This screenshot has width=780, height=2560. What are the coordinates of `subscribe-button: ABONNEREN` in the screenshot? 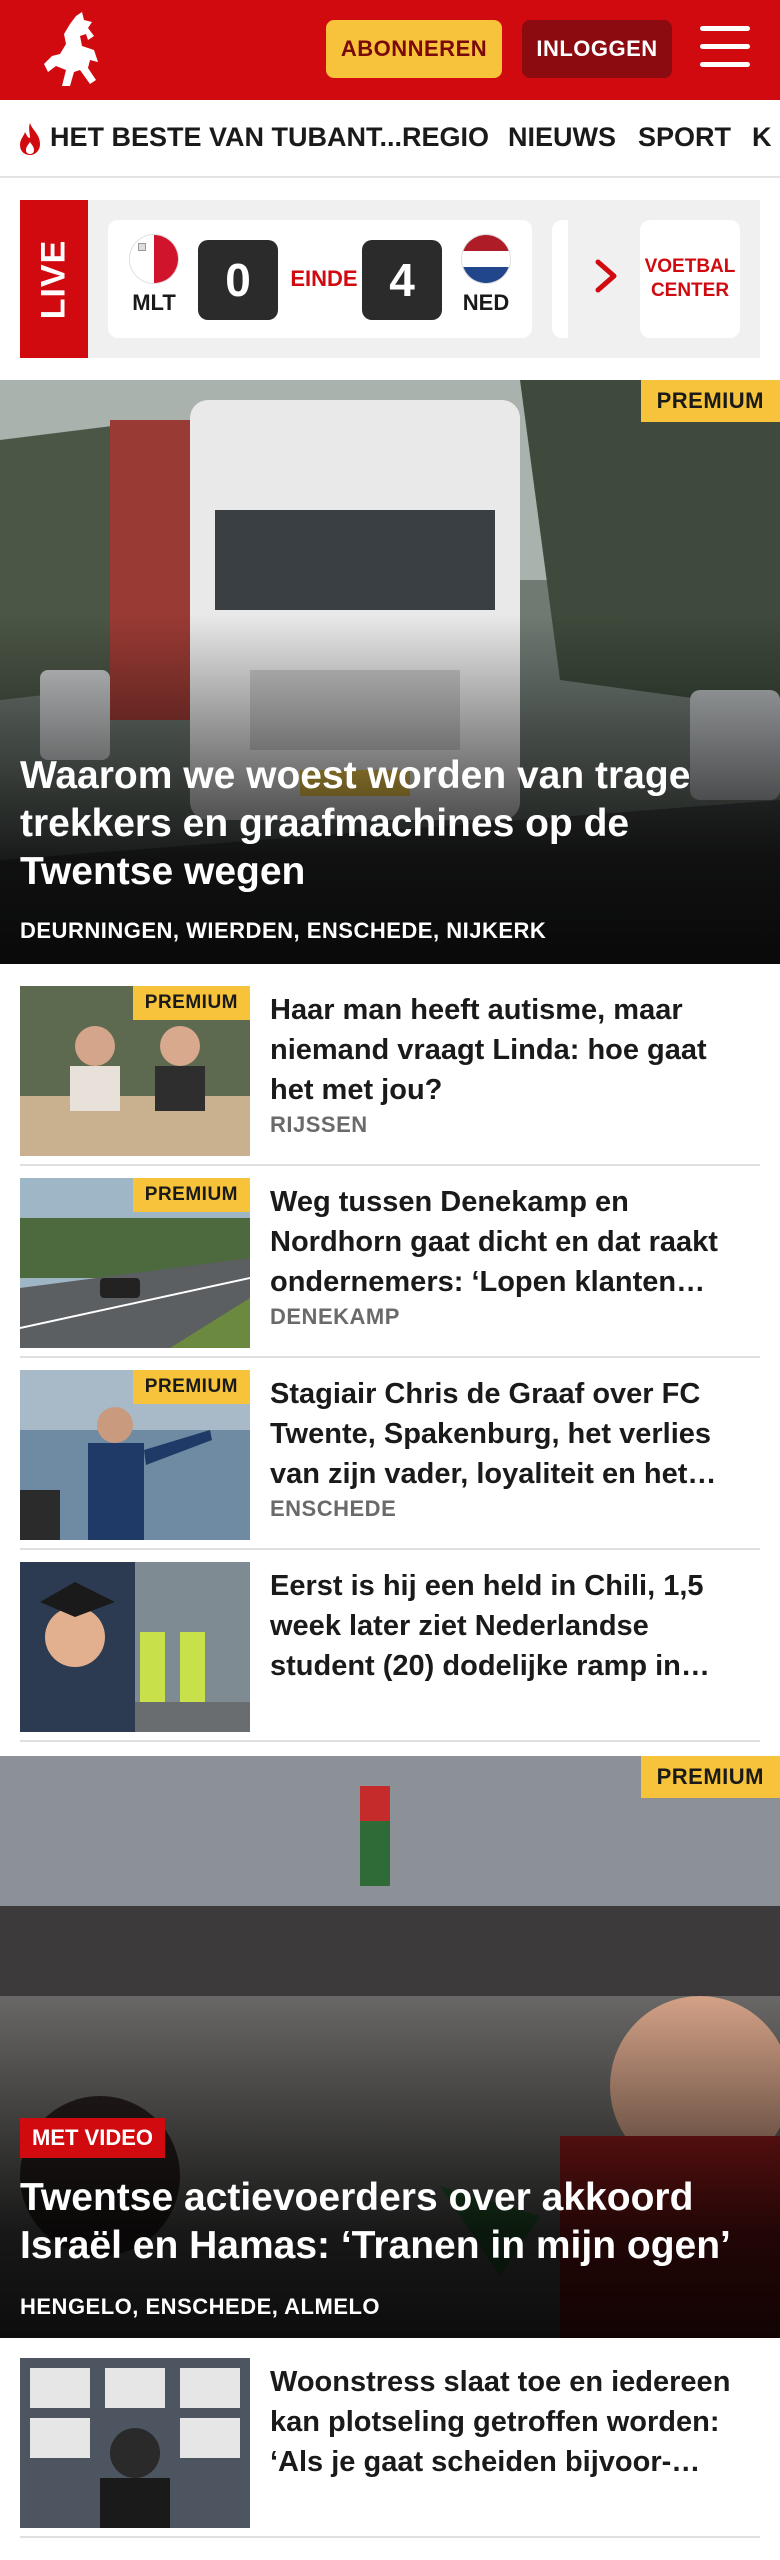 It's located at (414, 49).